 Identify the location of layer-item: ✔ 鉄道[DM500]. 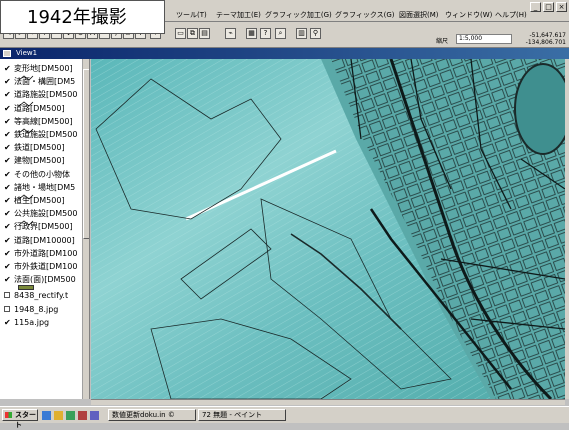
(34, 148).